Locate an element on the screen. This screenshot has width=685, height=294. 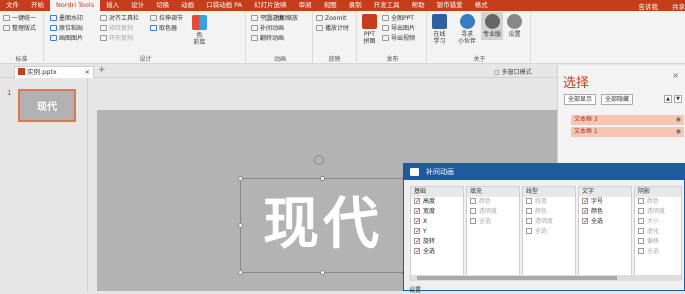
option-checkbox: 线宽 is located at coordinates (549, 202).